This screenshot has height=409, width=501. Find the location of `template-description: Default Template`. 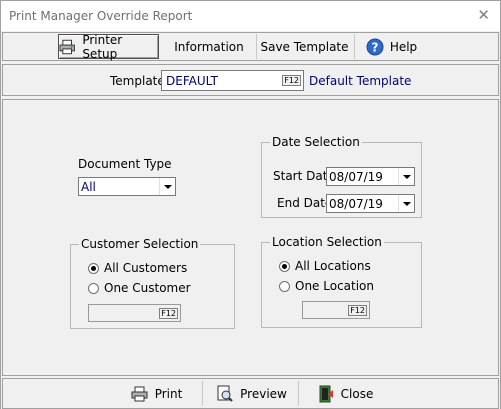

template-description: Default Template is located at coordinates (360, 81).